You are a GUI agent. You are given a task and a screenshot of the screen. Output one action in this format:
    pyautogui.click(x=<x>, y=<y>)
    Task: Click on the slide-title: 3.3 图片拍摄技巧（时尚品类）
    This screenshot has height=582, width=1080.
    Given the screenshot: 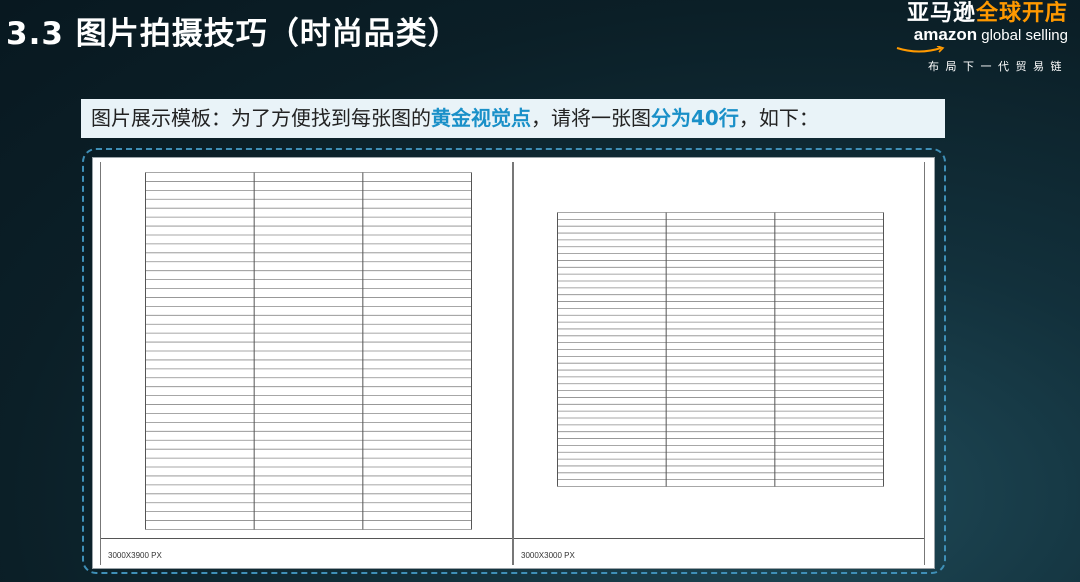 What is the action you would take?
    pyautogui.click(x=233, y=34)
    